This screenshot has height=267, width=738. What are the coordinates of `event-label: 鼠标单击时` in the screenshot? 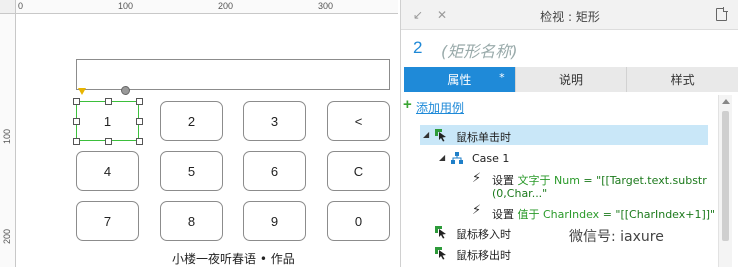 It's located at (483, 137).